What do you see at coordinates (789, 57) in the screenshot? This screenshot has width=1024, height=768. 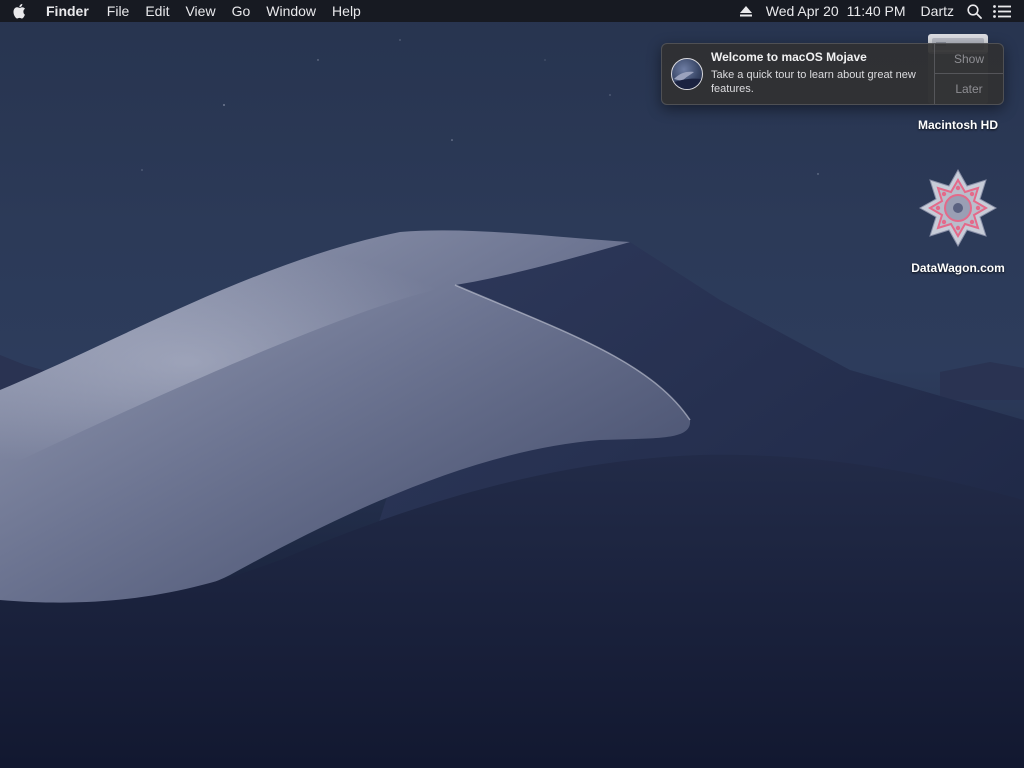 I see `notification-title: Welcome to macOS Mojave` at bounding box center [789, 57].